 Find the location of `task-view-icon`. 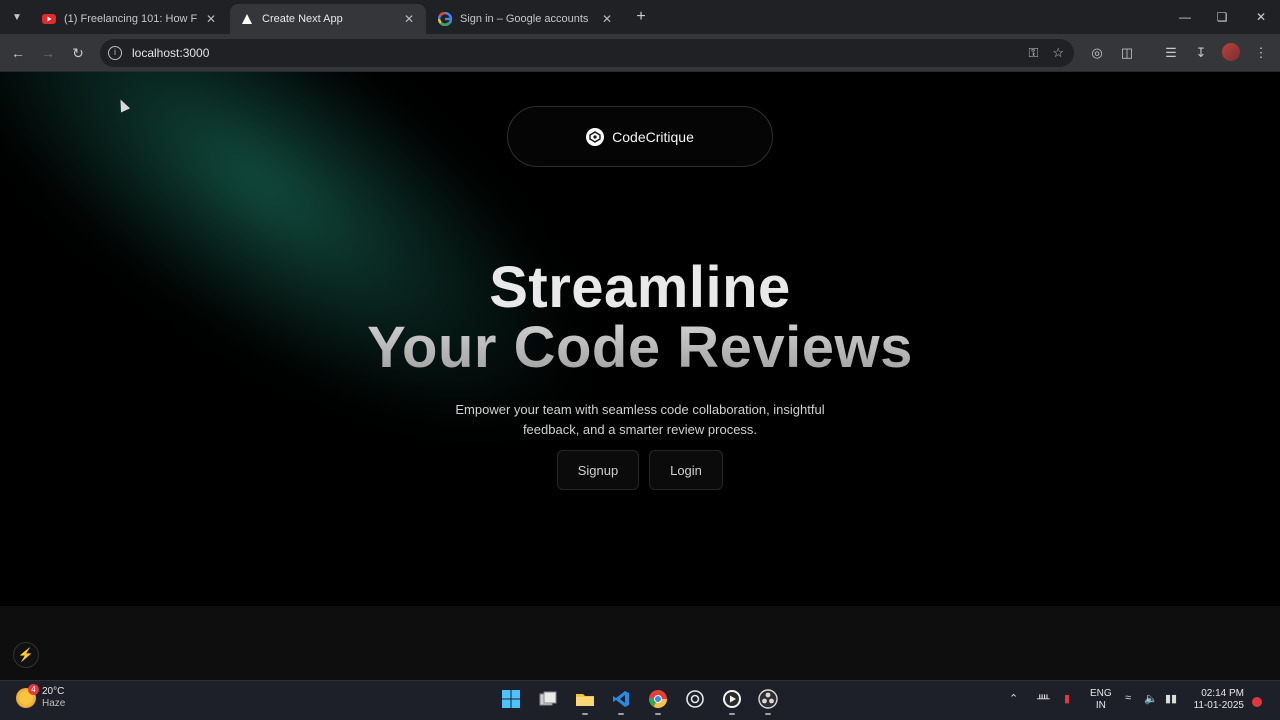

task-view-icon is located at coordinates (548, 699).